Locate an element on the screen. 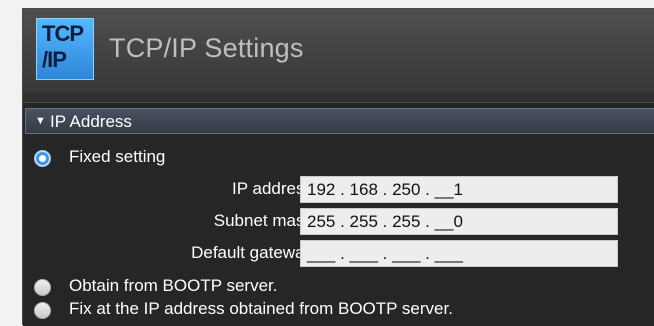 The image size is (654, 326). subnet-mask-field: 255 . 255 . 255 . __0 is located at coordinates (459, 221).